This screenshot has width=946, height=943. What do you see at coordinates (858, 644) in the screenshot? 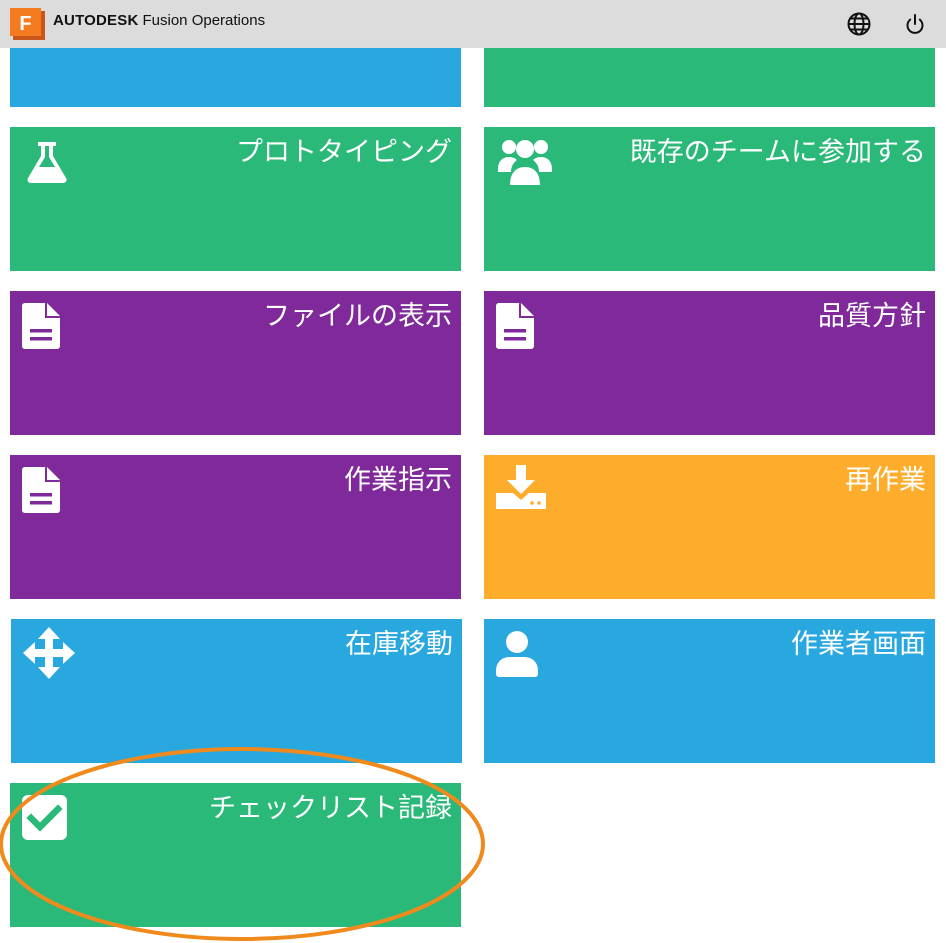
I see `tile-label-operator-screen: 作業者画面` at bounding box center [858, 644].